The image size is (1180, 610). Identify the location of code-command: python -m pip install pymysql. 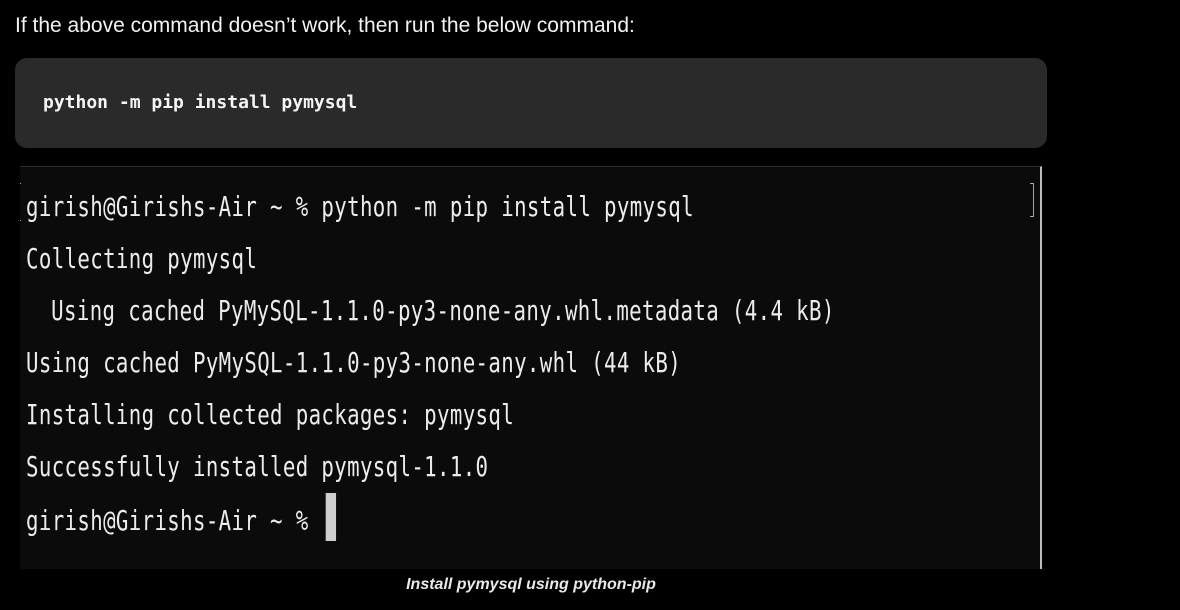
(200, 103).